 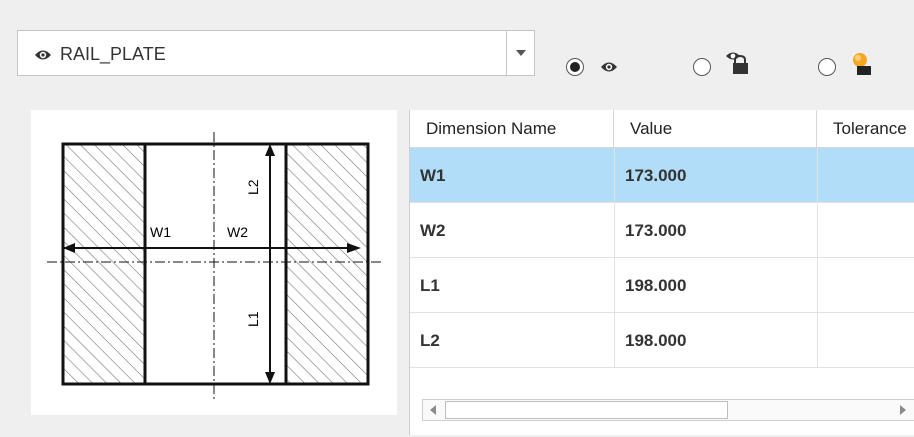 I want to click on radio-option-locked, so click(x=721, y=64).